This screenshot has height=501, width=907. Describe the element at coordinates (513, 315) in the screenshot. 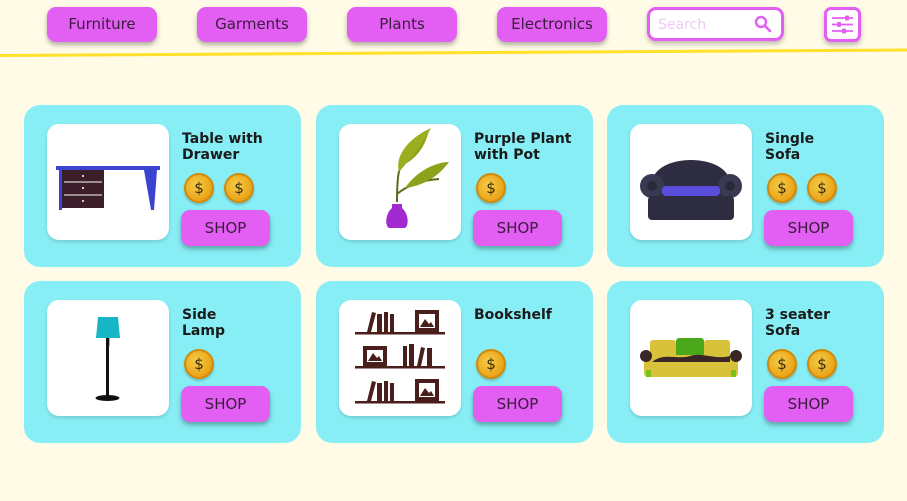

I see `product-name: Bookshelf` at that location.